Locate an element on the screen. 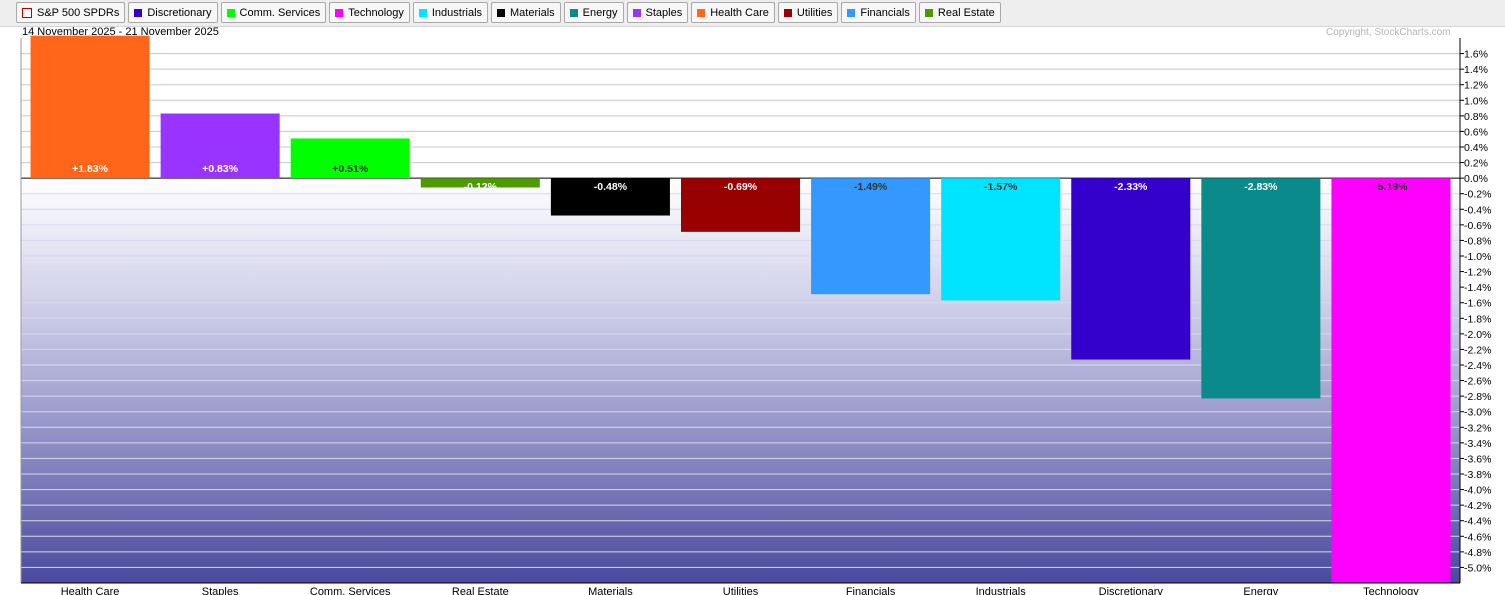  y-tick-label: -3.4% is located at coordinates (1477, 444).